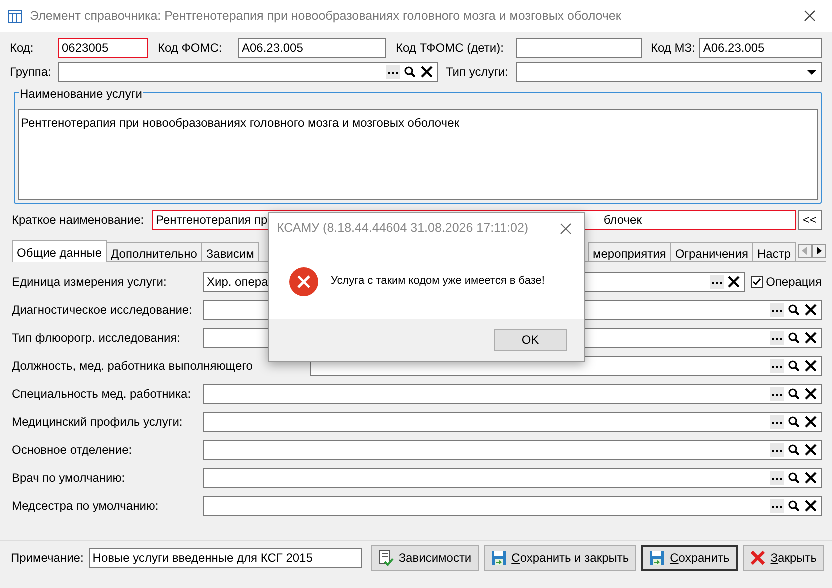 This screenshot has width=832, height=588. Describe the element at coordinates (90, 282) in the screenshot. I see `field-label: Единица измерения услуги:` at that location.